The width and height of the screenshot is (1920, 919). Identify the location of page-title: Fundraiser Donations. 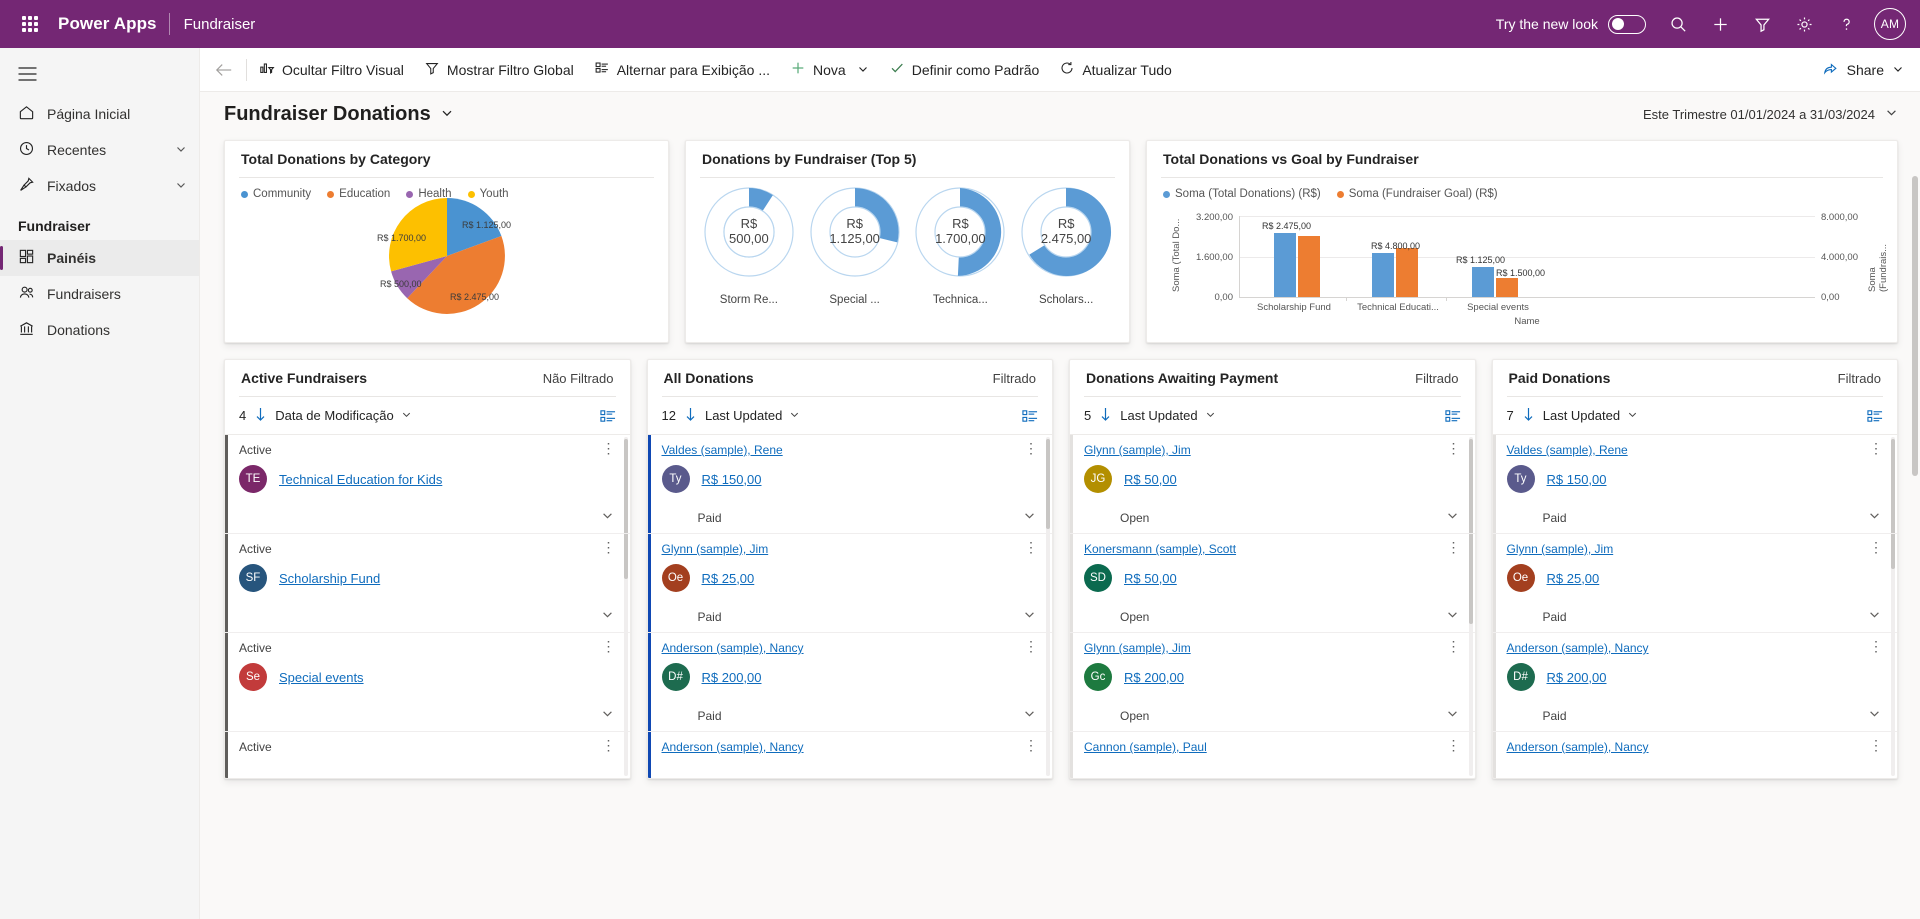
(339, 114).